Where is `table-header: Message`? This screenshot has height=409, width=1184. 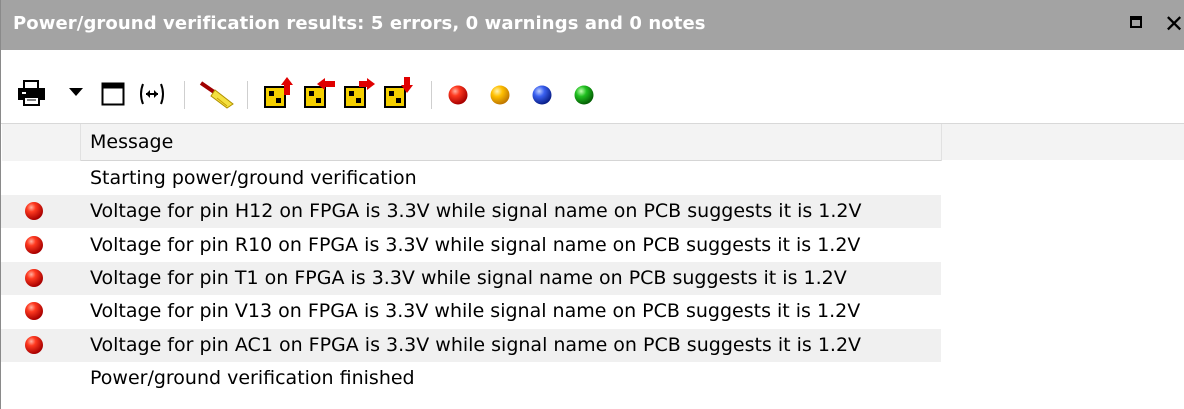
table-header: Message is located at coordinates (592, 142).